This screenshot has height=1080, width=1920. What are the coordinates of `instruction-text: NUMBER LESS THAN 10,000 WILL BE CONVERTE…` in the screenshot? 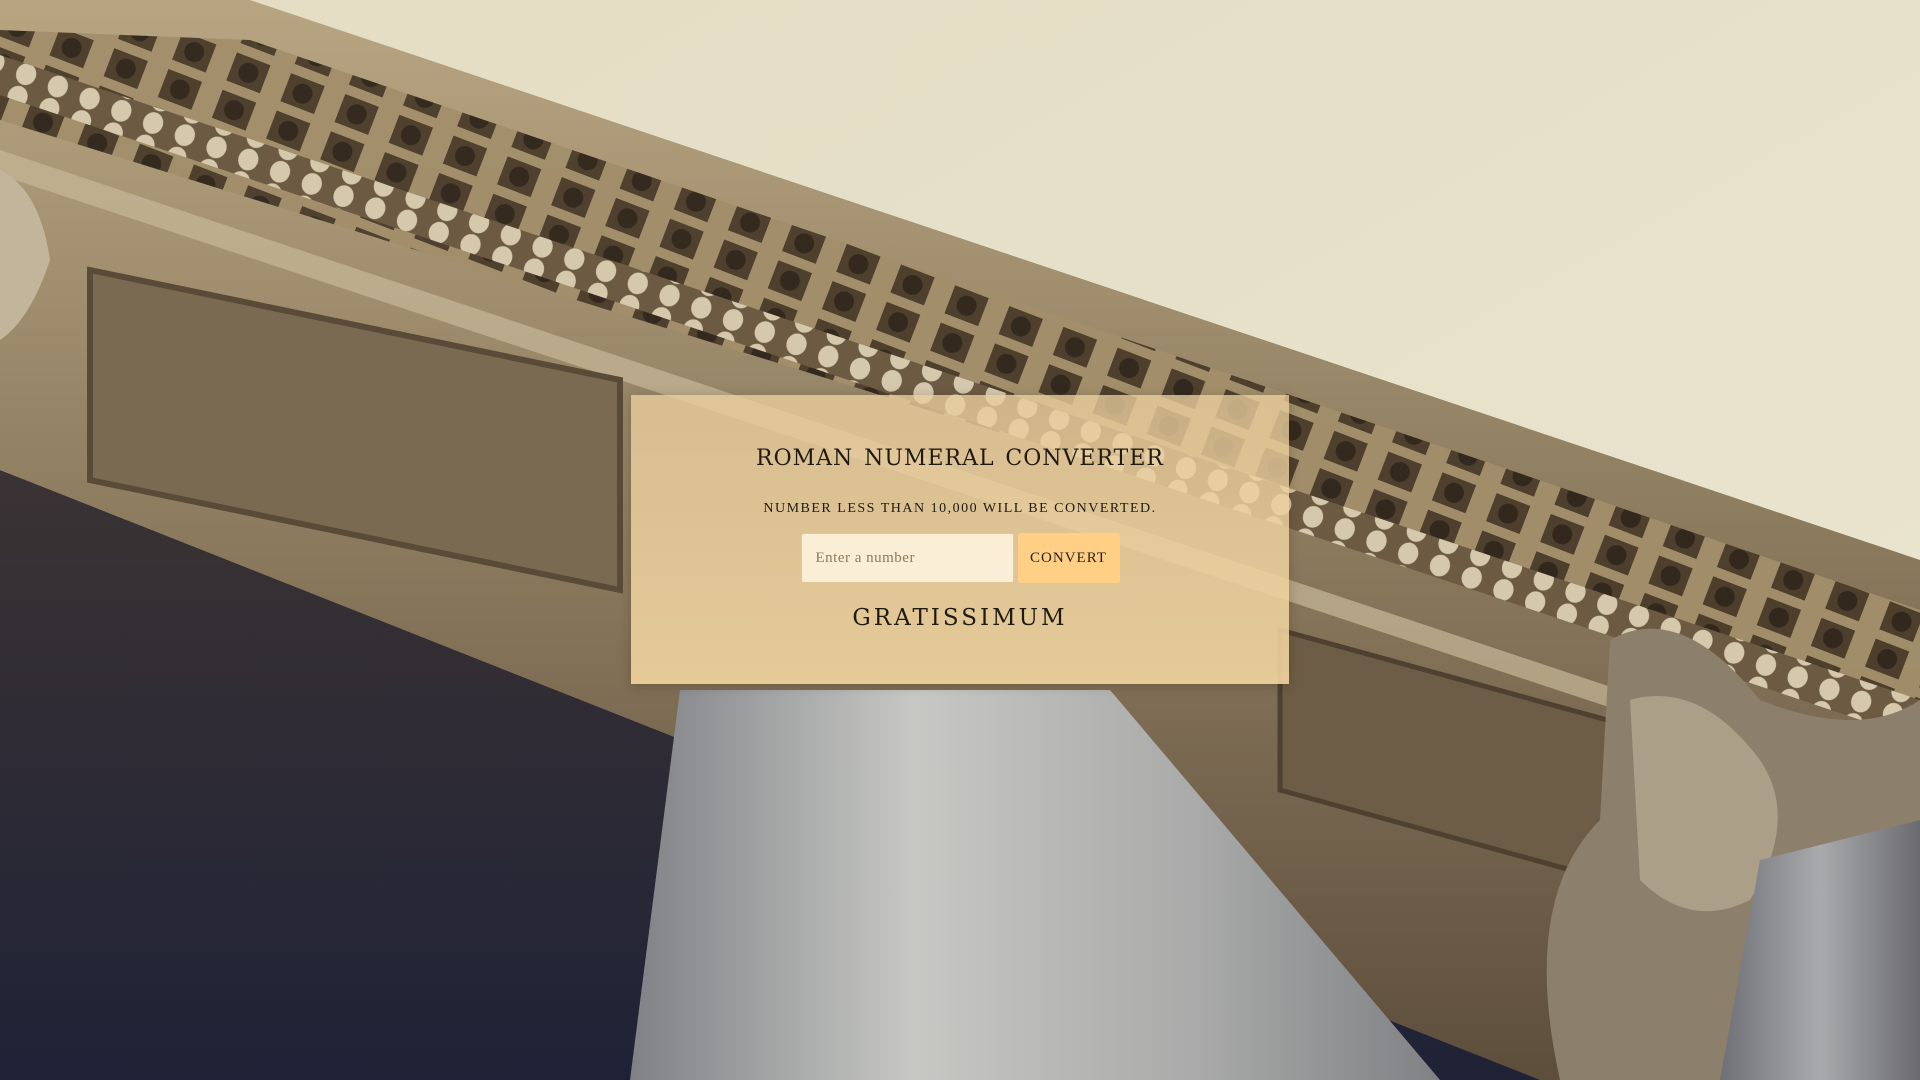 It's located at (960, 508).